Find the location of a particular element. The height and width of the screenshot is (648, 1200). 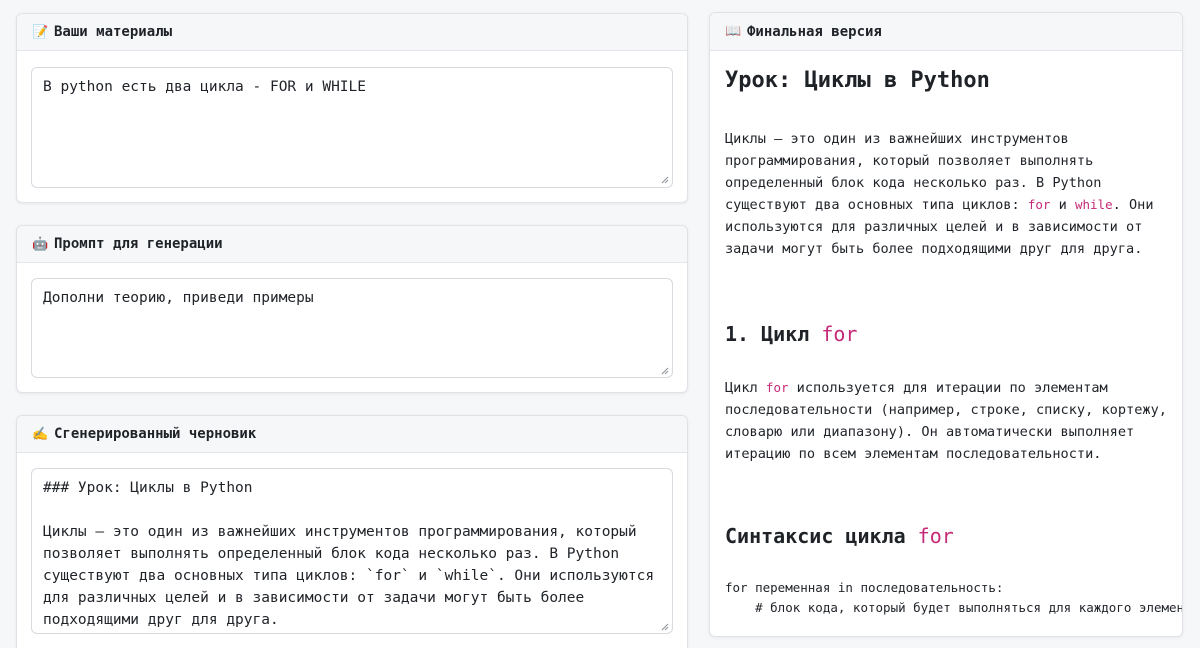

intro-text-and: и is located at coordinates (1062, 205).